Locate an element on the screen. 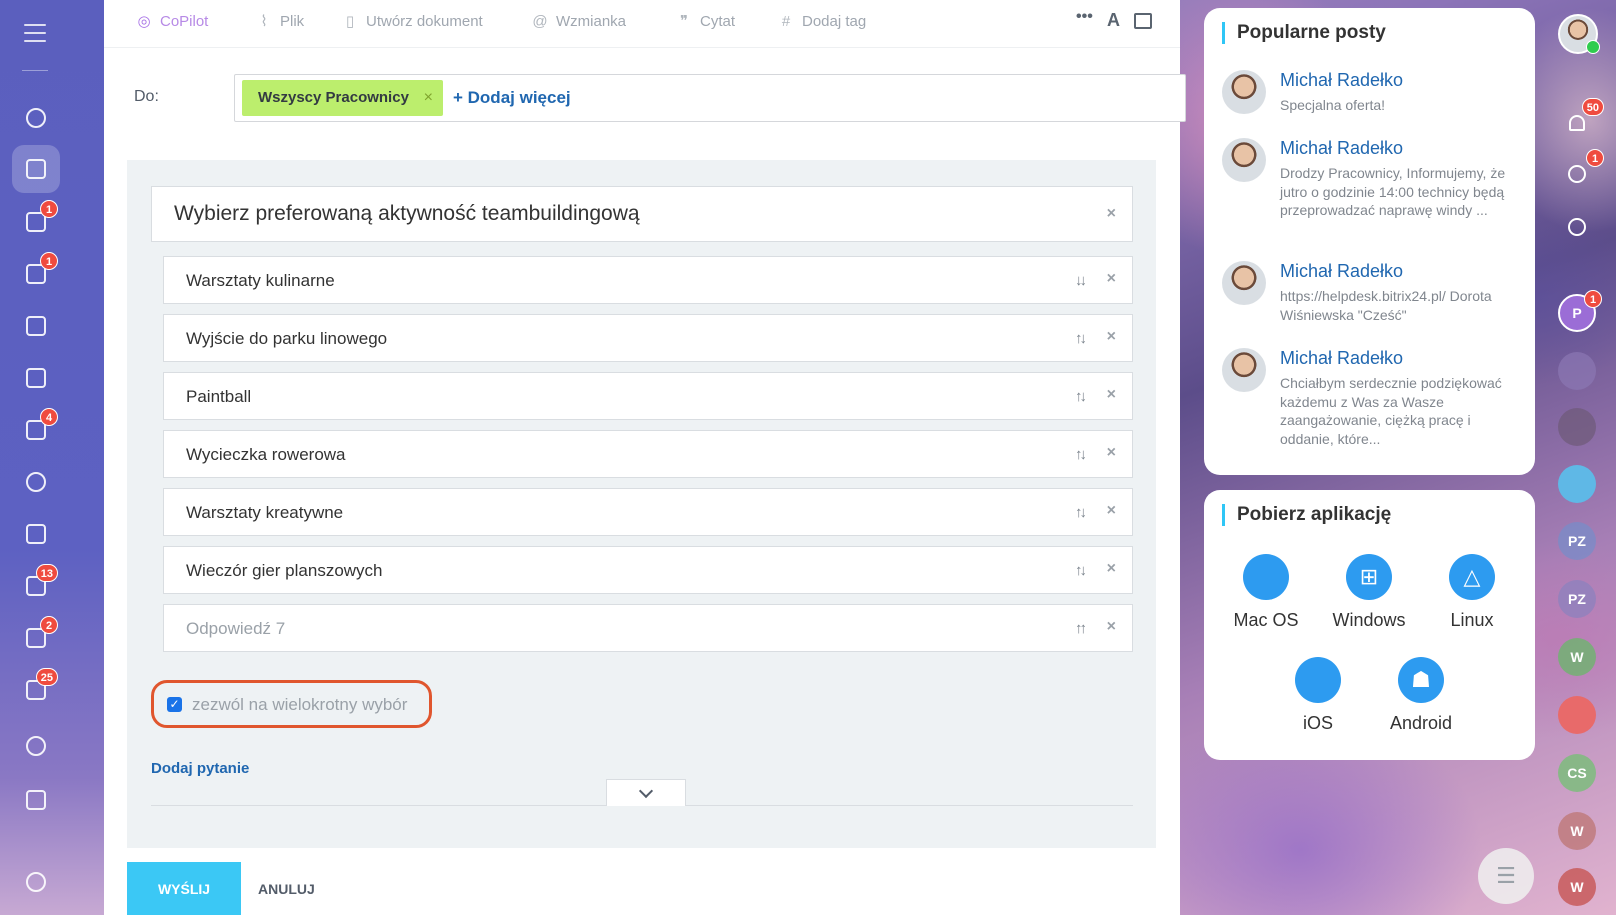 The image size is (1616, 915). app-macos: Mac OS is located at coordinates (1266, 592).